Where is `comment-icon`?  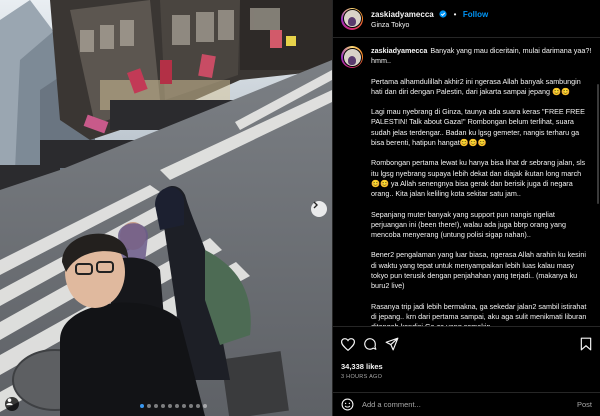
comment-icon is located at coordinates (370, 344).